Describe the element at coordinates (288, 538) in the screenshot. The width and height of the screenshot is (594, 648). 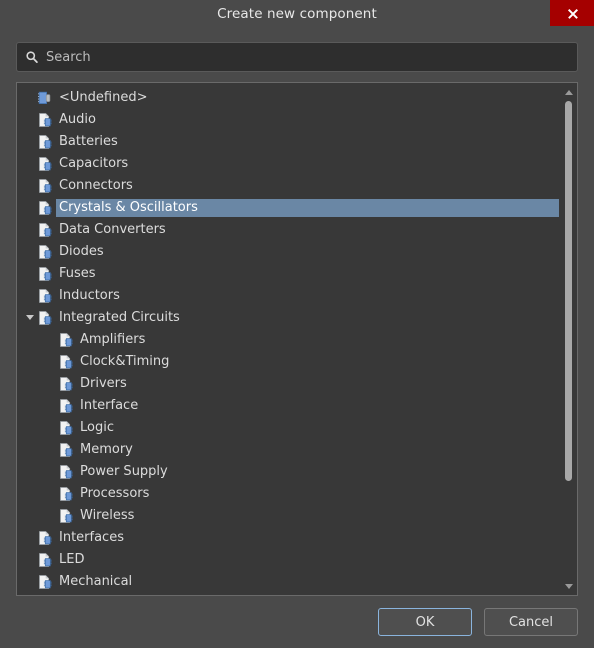
I see `tree-item: Interfaces` at that location.